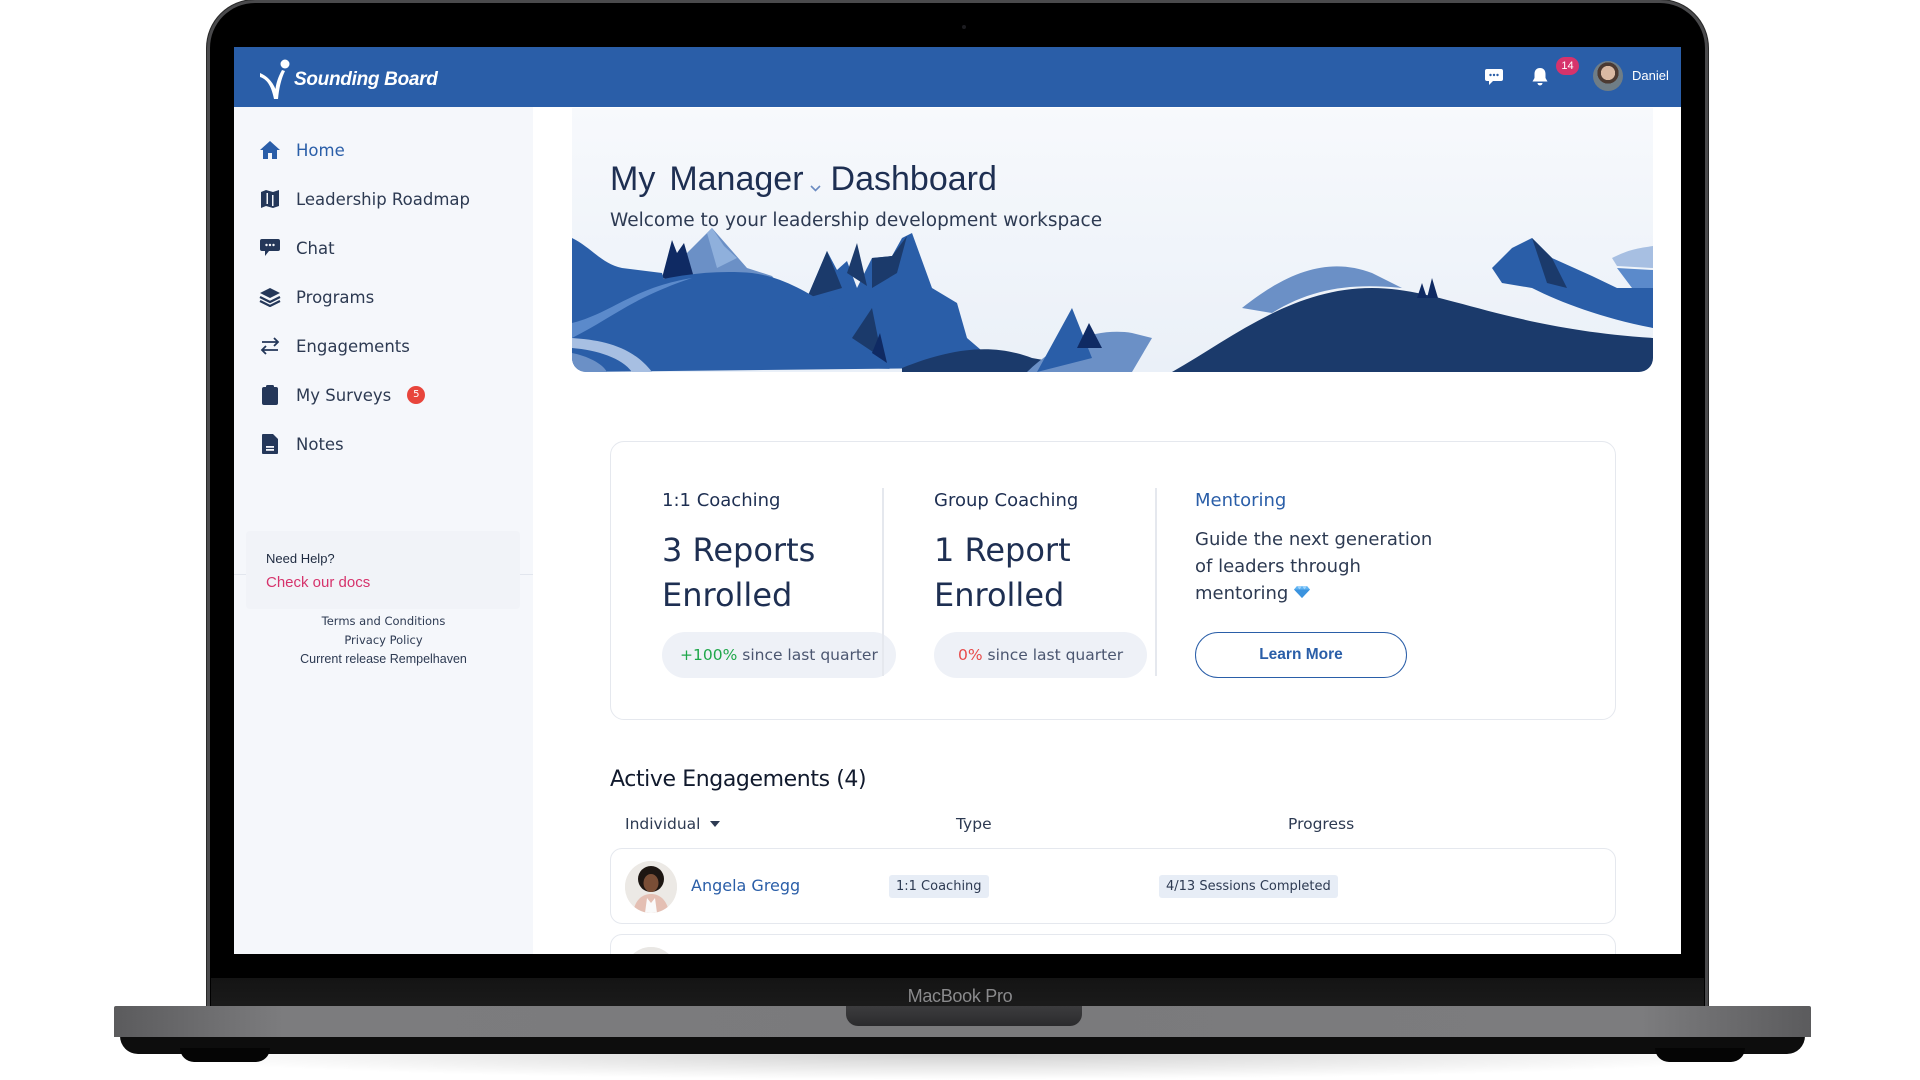 The image size is (1920, 1080). I want to click on sidebar-item-label: Chat, so click(315, 248).